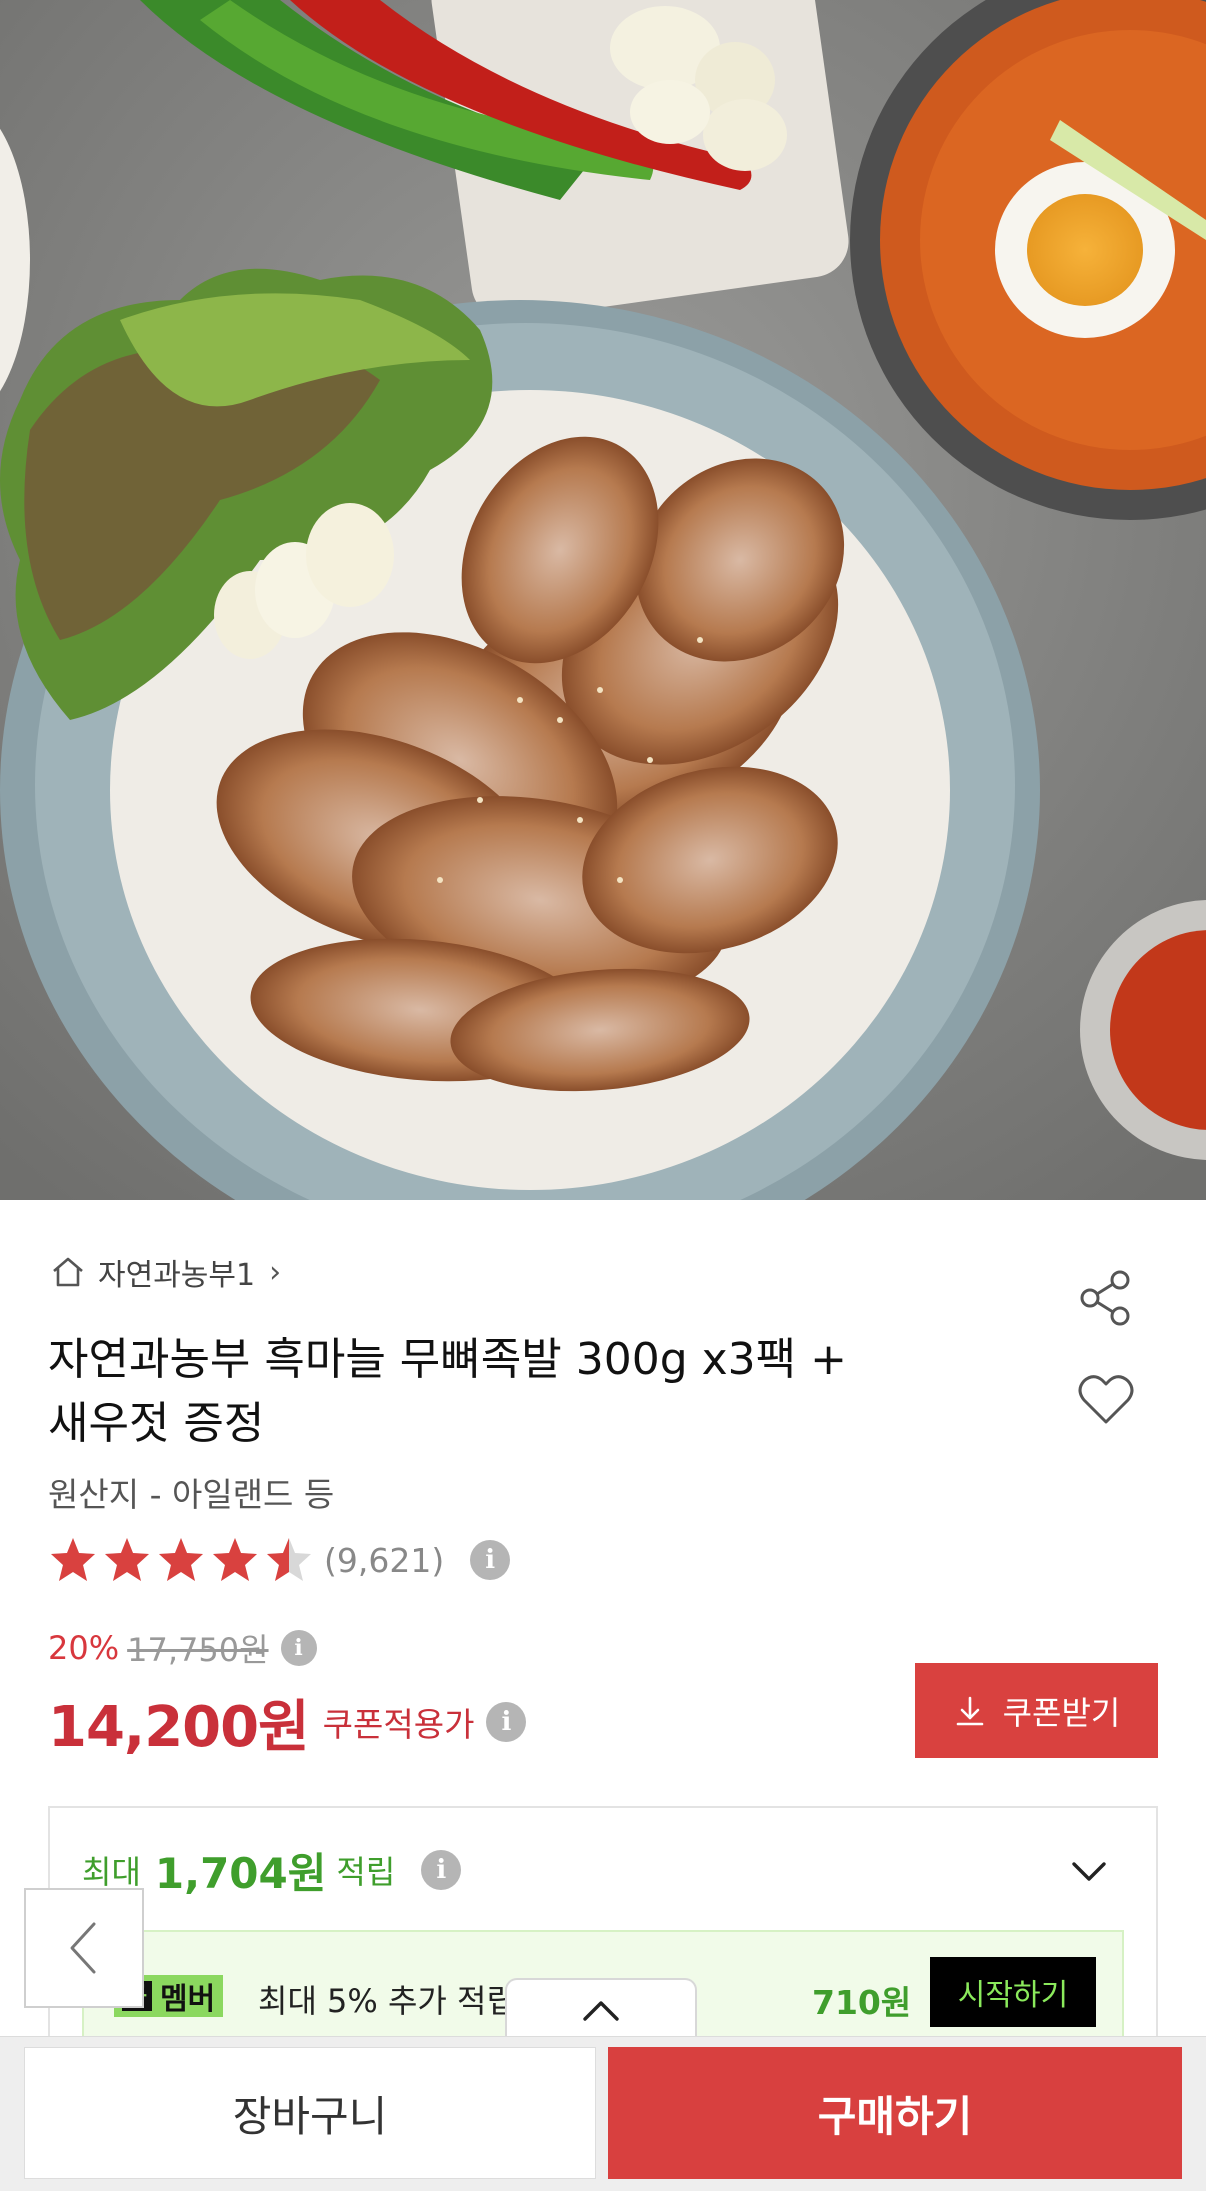 This screenshot has width=1206, height=2191. I want to click on product-origin: 원산지 - 아일랜드 등, so click(191, 1494).